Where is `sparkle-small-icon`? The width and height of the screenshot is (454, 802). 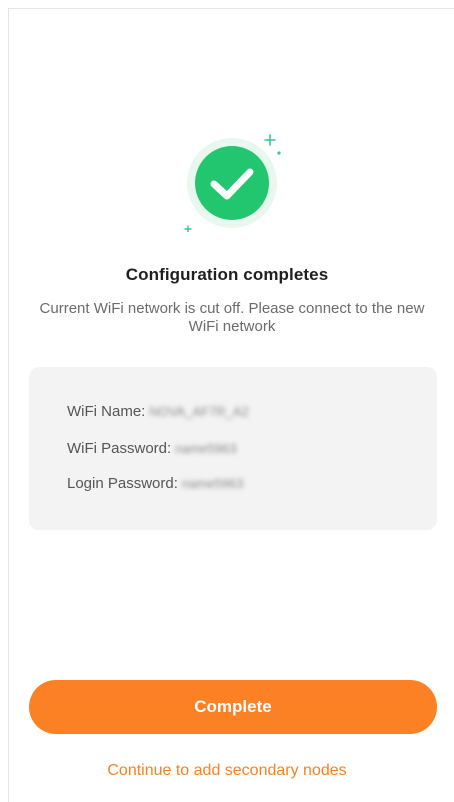 sparkle-small-icon is located at coordinates (188, 228).